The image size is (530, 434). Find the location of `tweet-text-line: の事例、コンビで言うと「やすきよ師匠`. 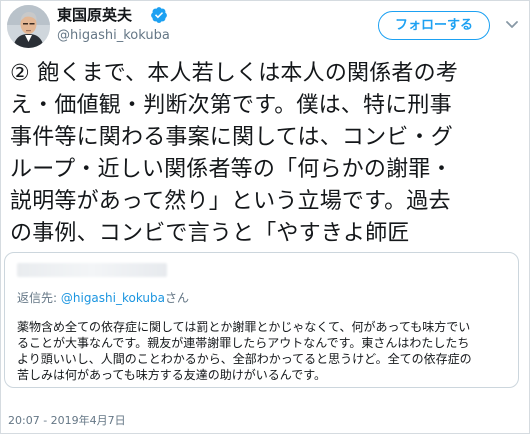

tweet-text-line: の事例、コンビで言うと「やすきよ師匠 is located at coordinates (210, 233).